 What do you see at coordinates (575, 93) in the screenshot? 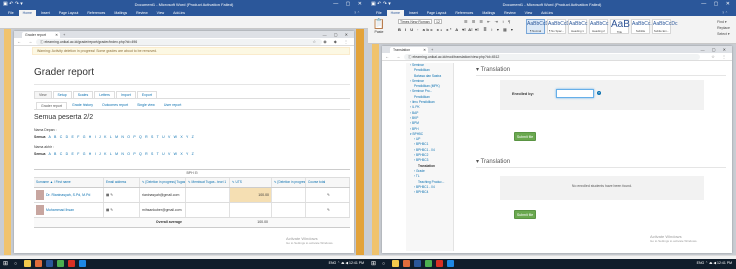
I see `enrolled-by-input` at bounding box center [575, 93].